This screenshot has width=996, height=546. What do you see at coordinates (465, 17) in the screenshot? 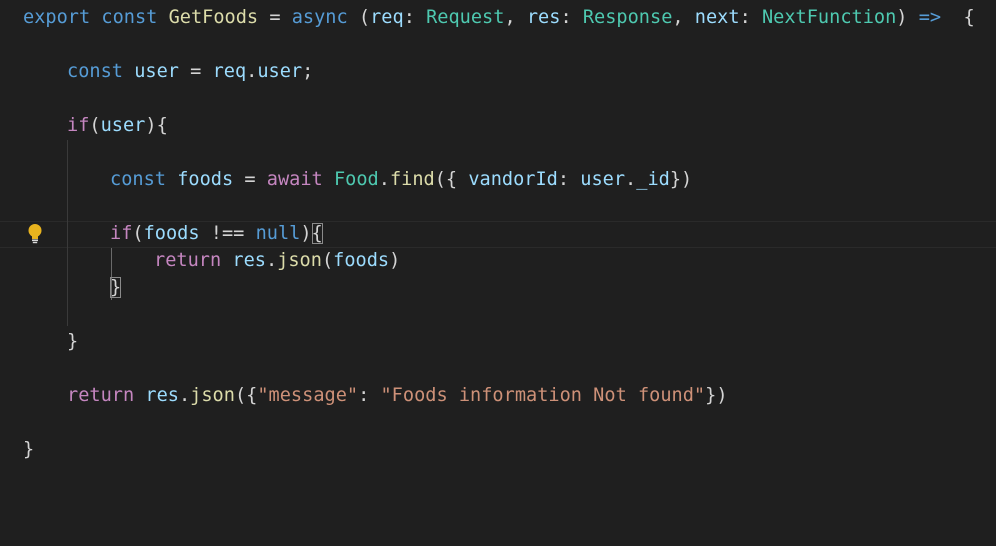
I see `type-name-token: Request` at bounding box center [465, 17].